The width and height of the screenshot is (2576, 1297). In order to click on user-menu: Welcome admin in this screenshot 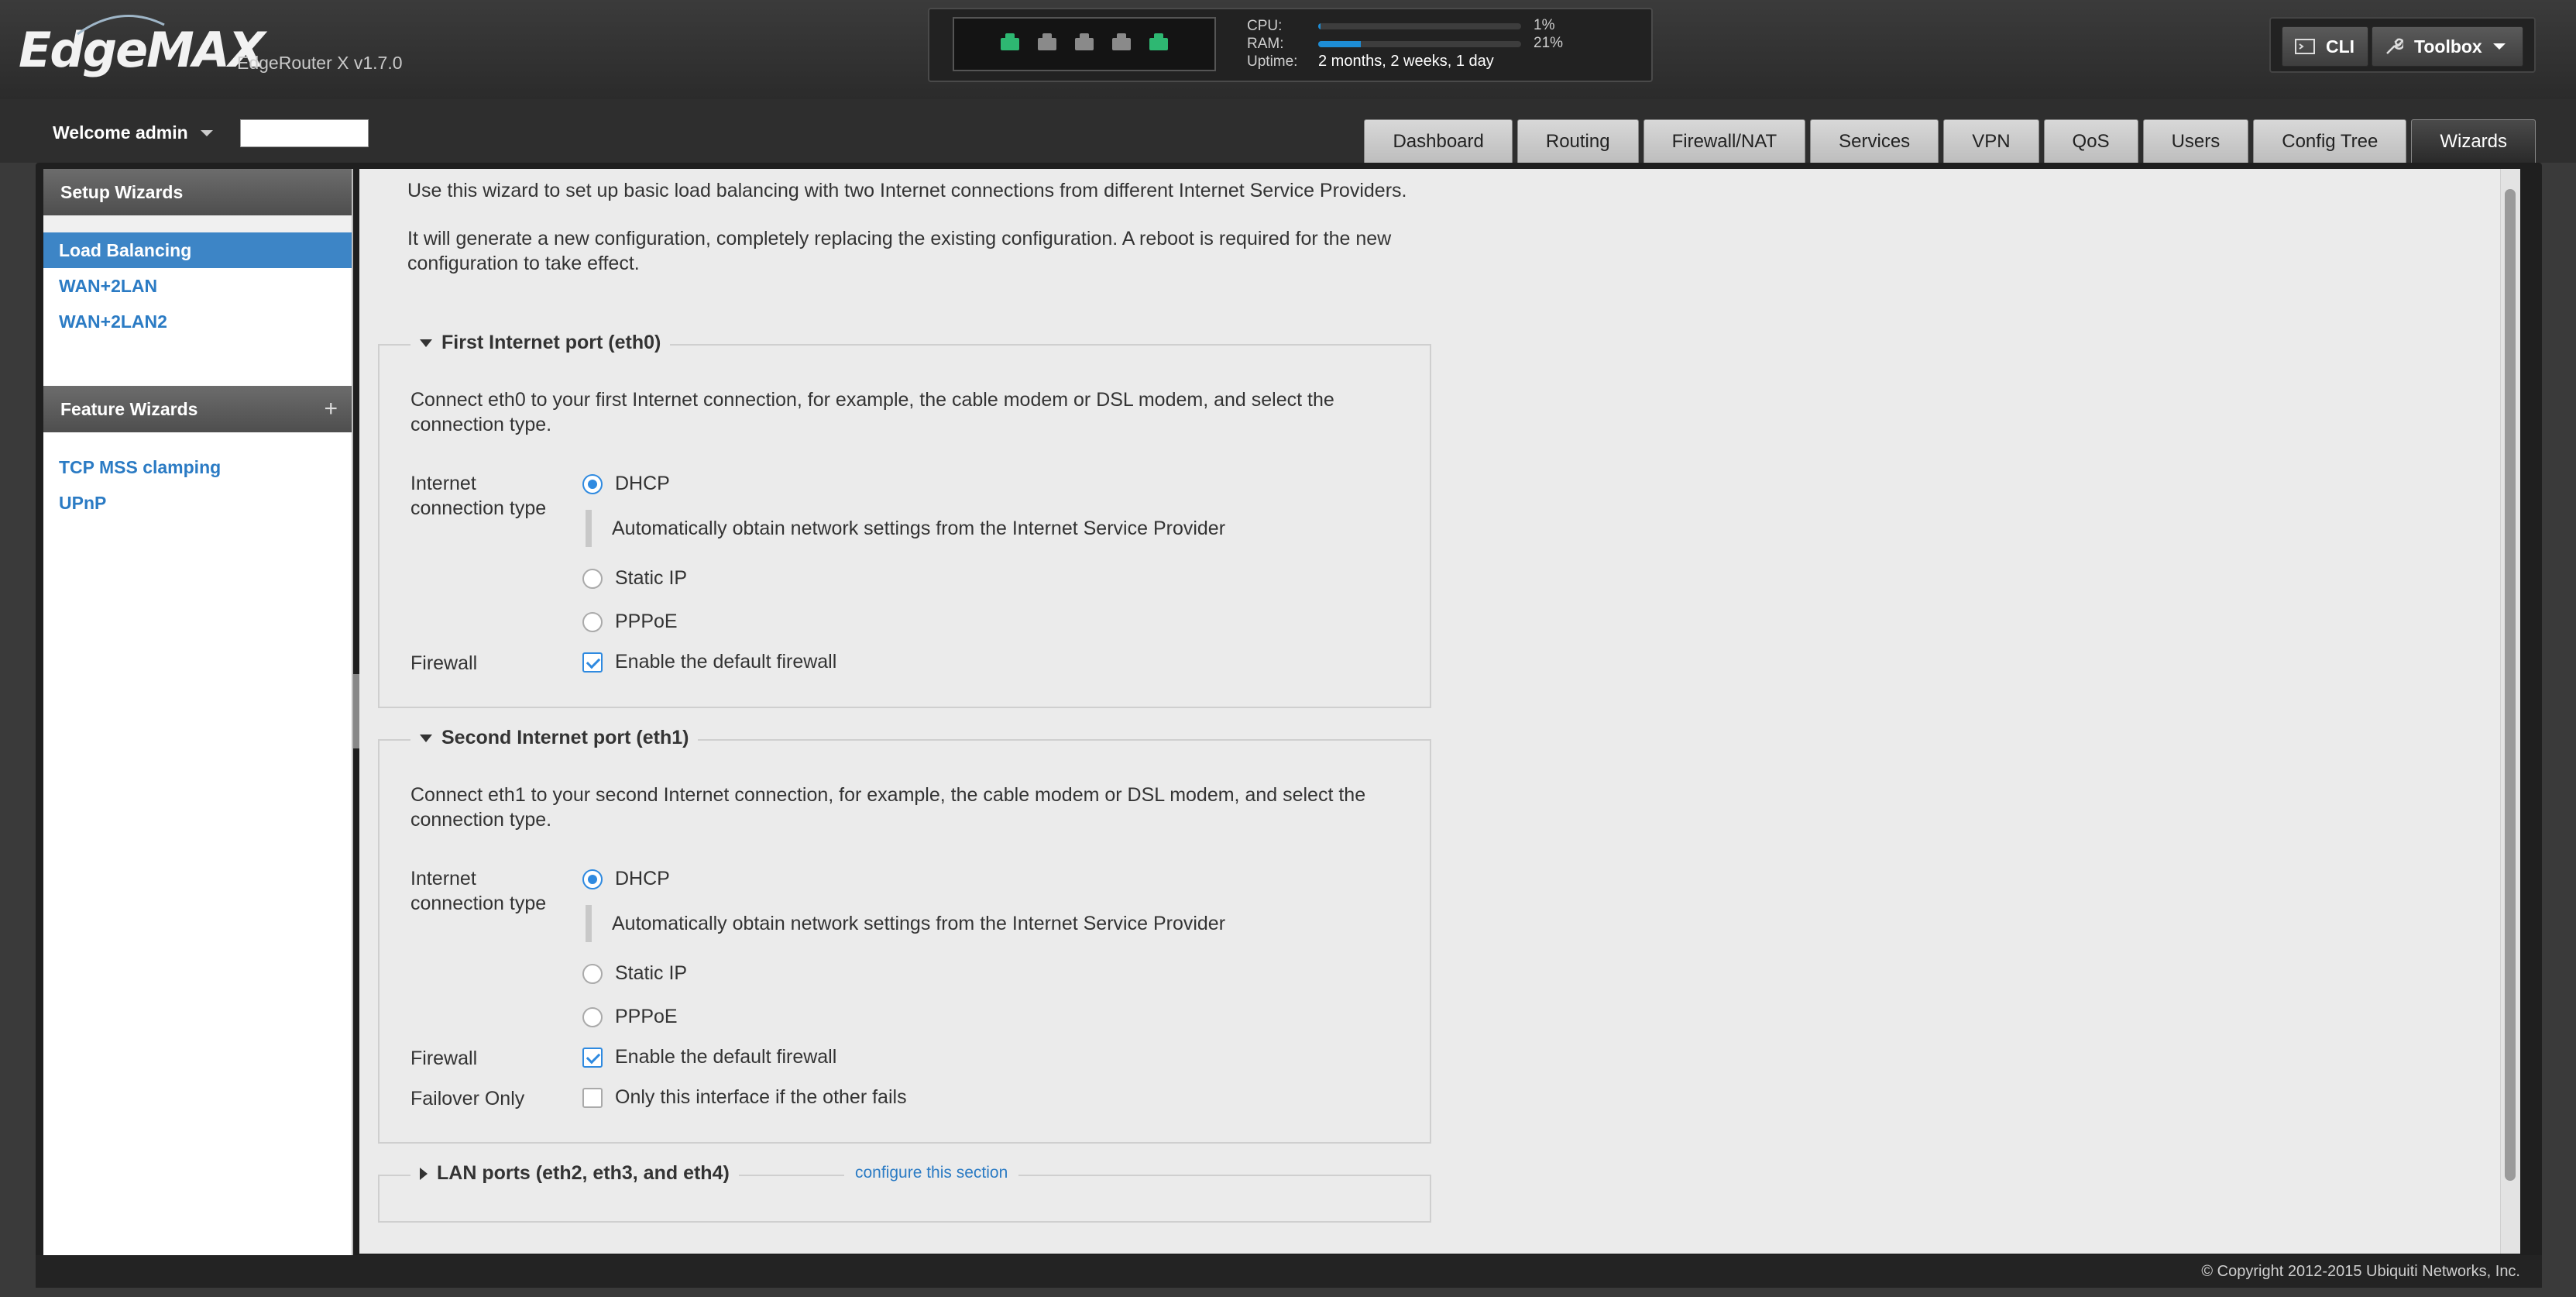, I will do `click(133, 132)`.